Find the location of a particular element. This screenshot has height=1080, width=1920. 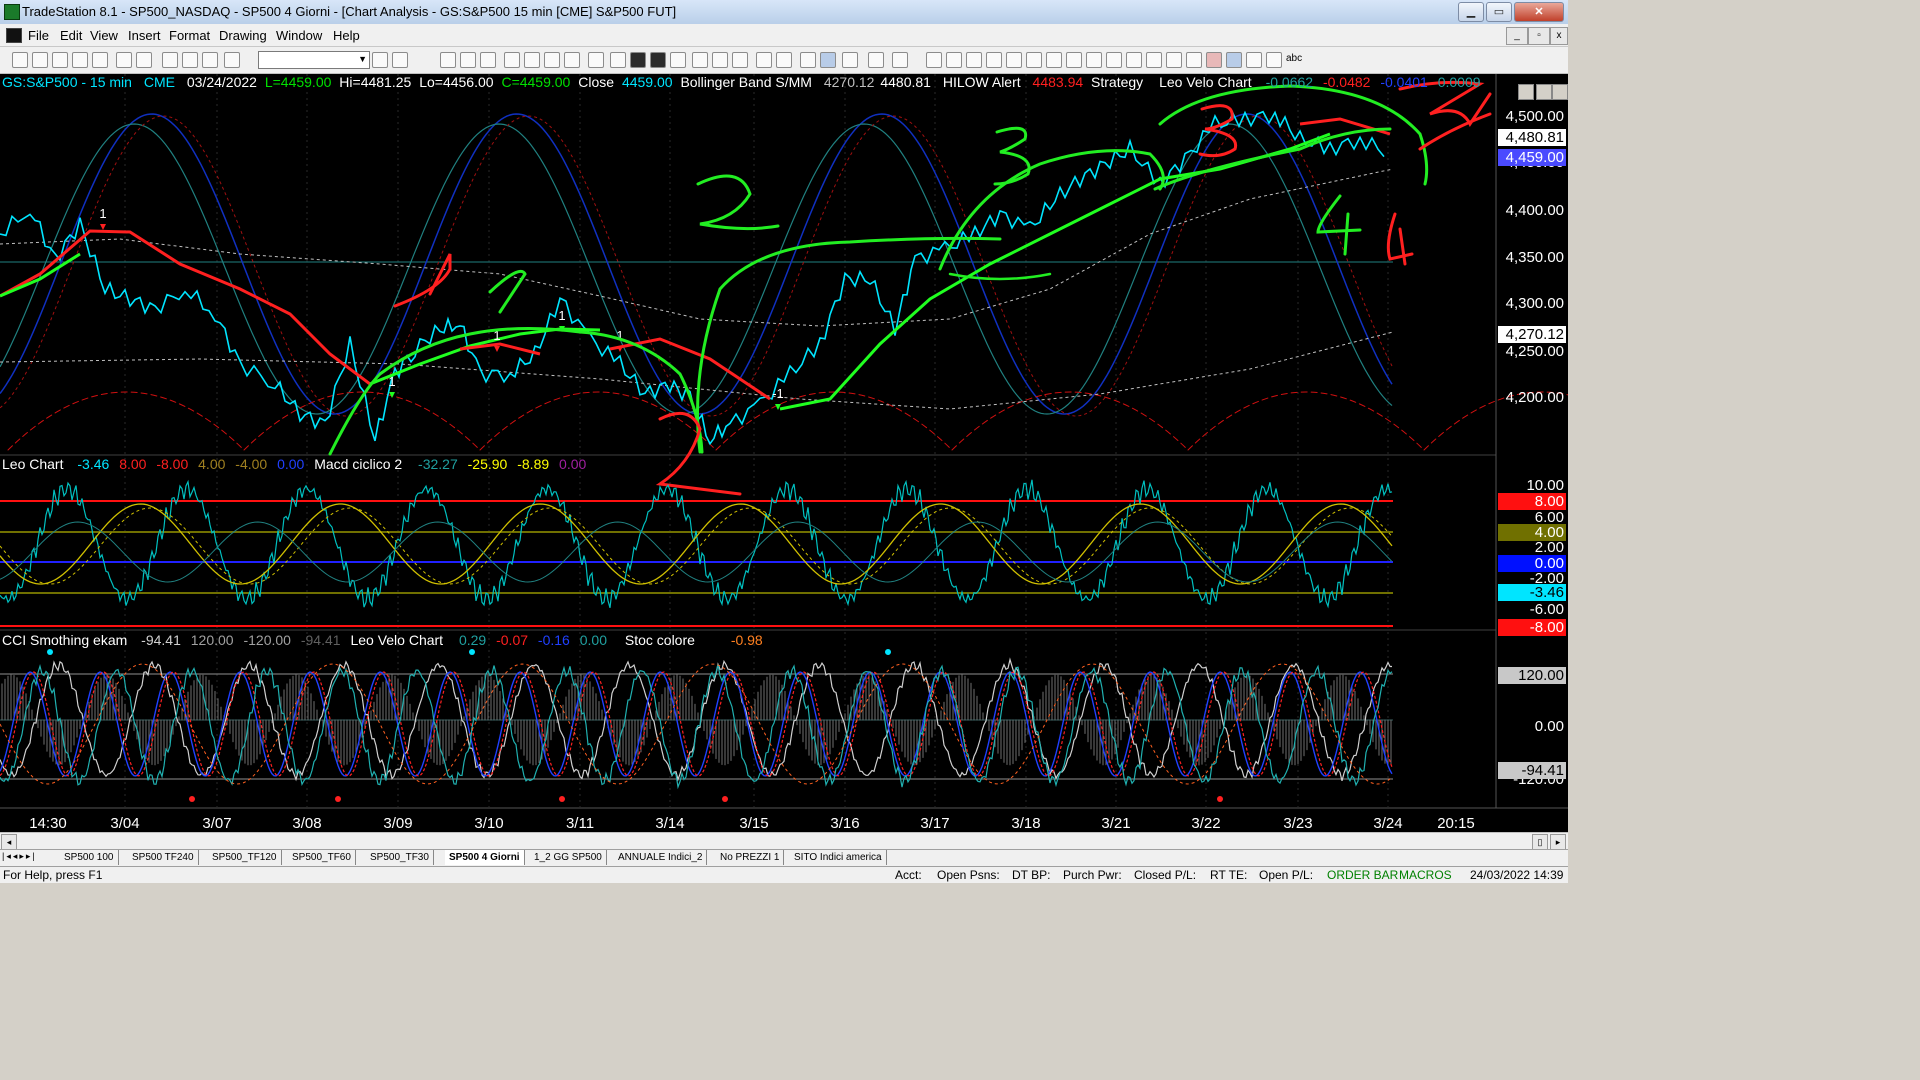

order-bar-button: ORDER BAR is located at coordinates (1362, 875).